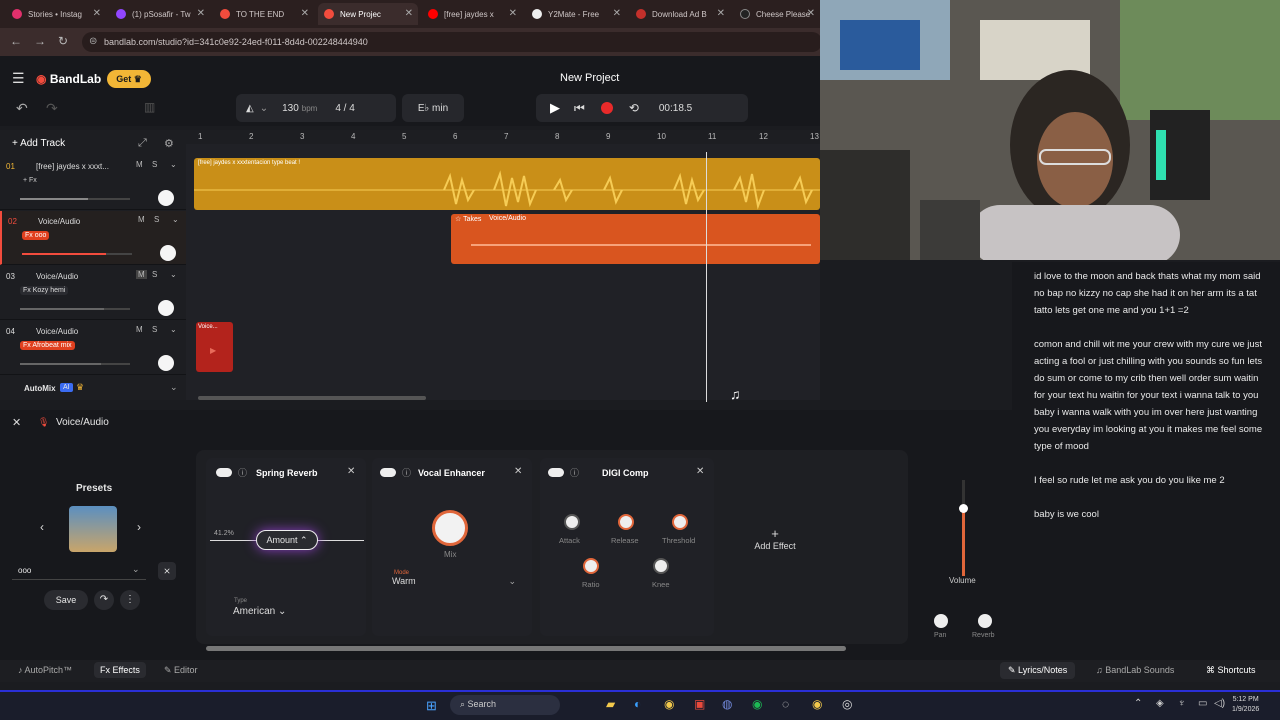 The image size is (1280, 720). Describe the element at coordinates (963, 508) in the screenshot. I see `volume-fader-handle` at that location.